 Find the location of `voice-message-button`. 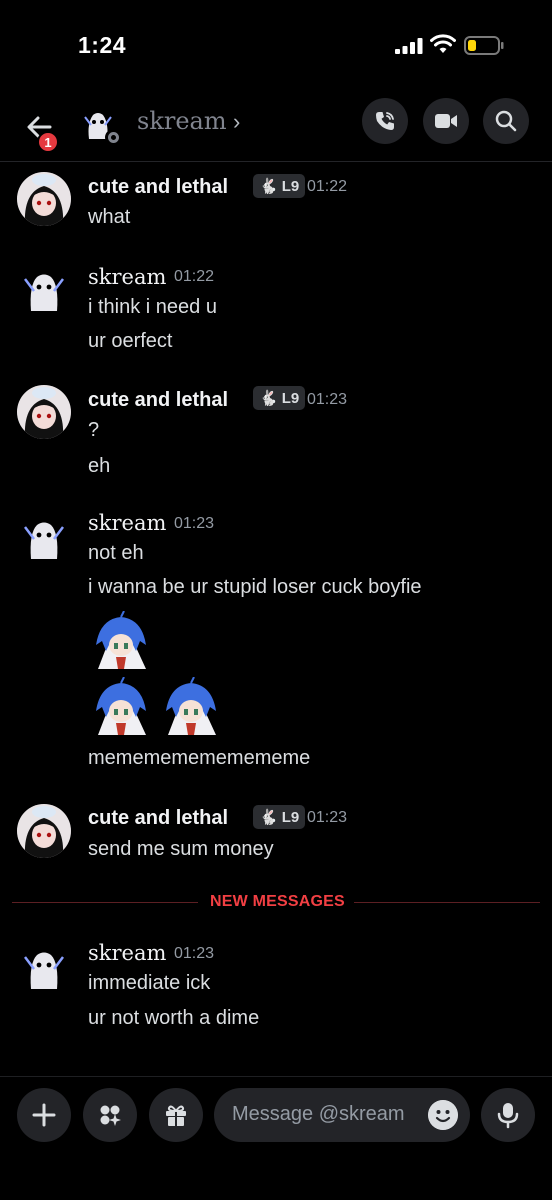

voice-message-button is located at coordinates (508, 1115).